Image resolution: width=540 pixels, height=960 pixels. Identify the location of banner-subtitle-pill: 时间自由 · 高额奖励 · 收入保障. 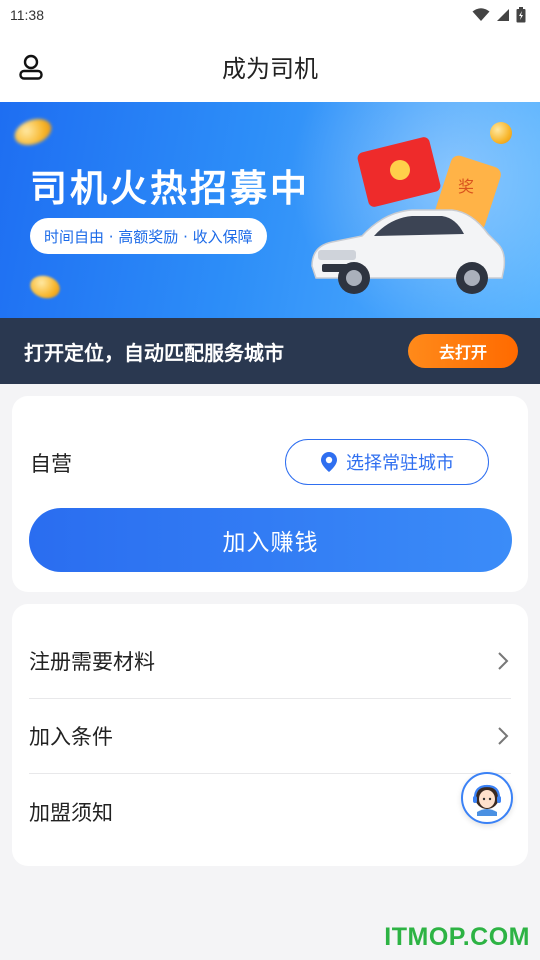
(148, 236).